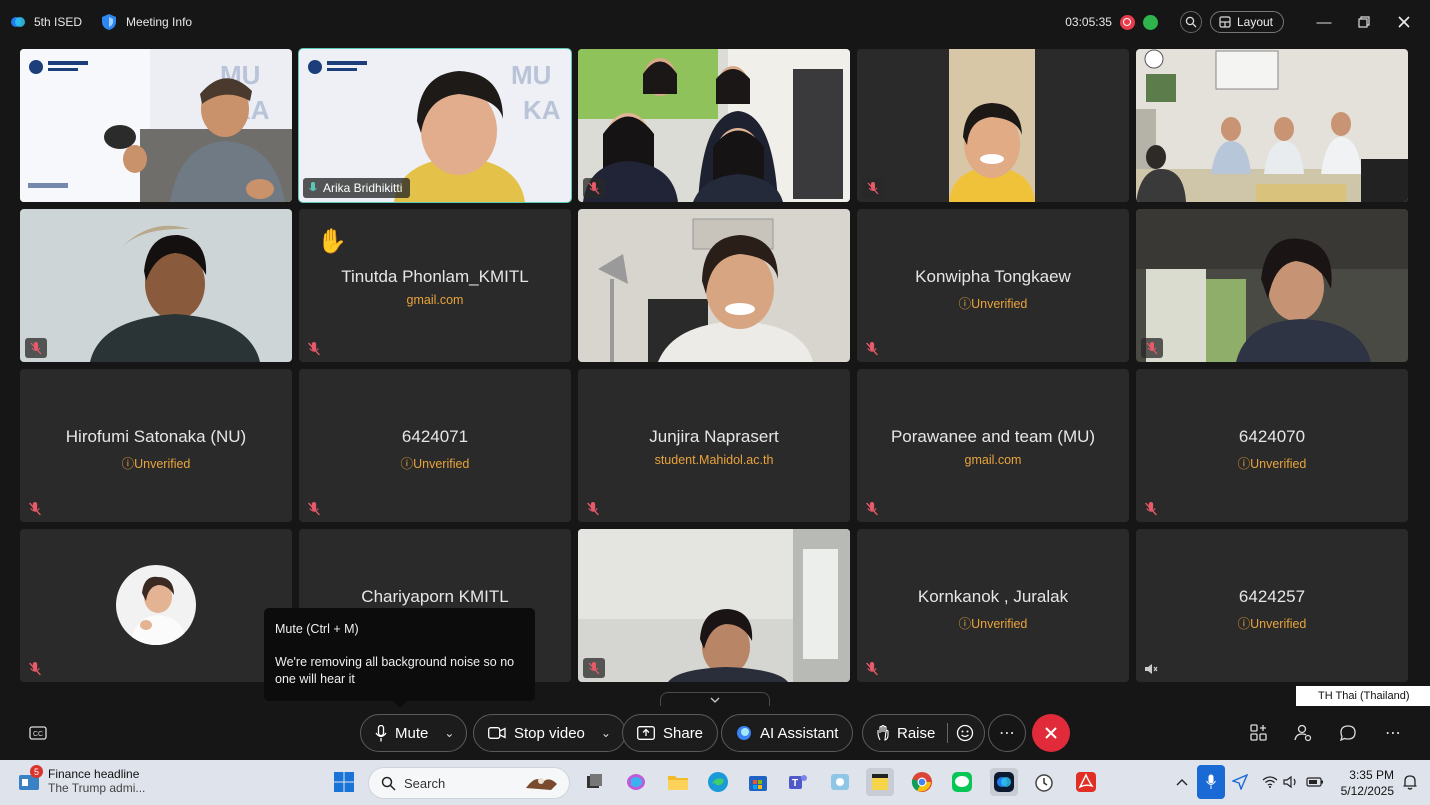 The image size is (1430, 805). What do you see at coordinates (965, 733) in the screenshot?
I see `reactions-icon` at bounding box center [965, 733].